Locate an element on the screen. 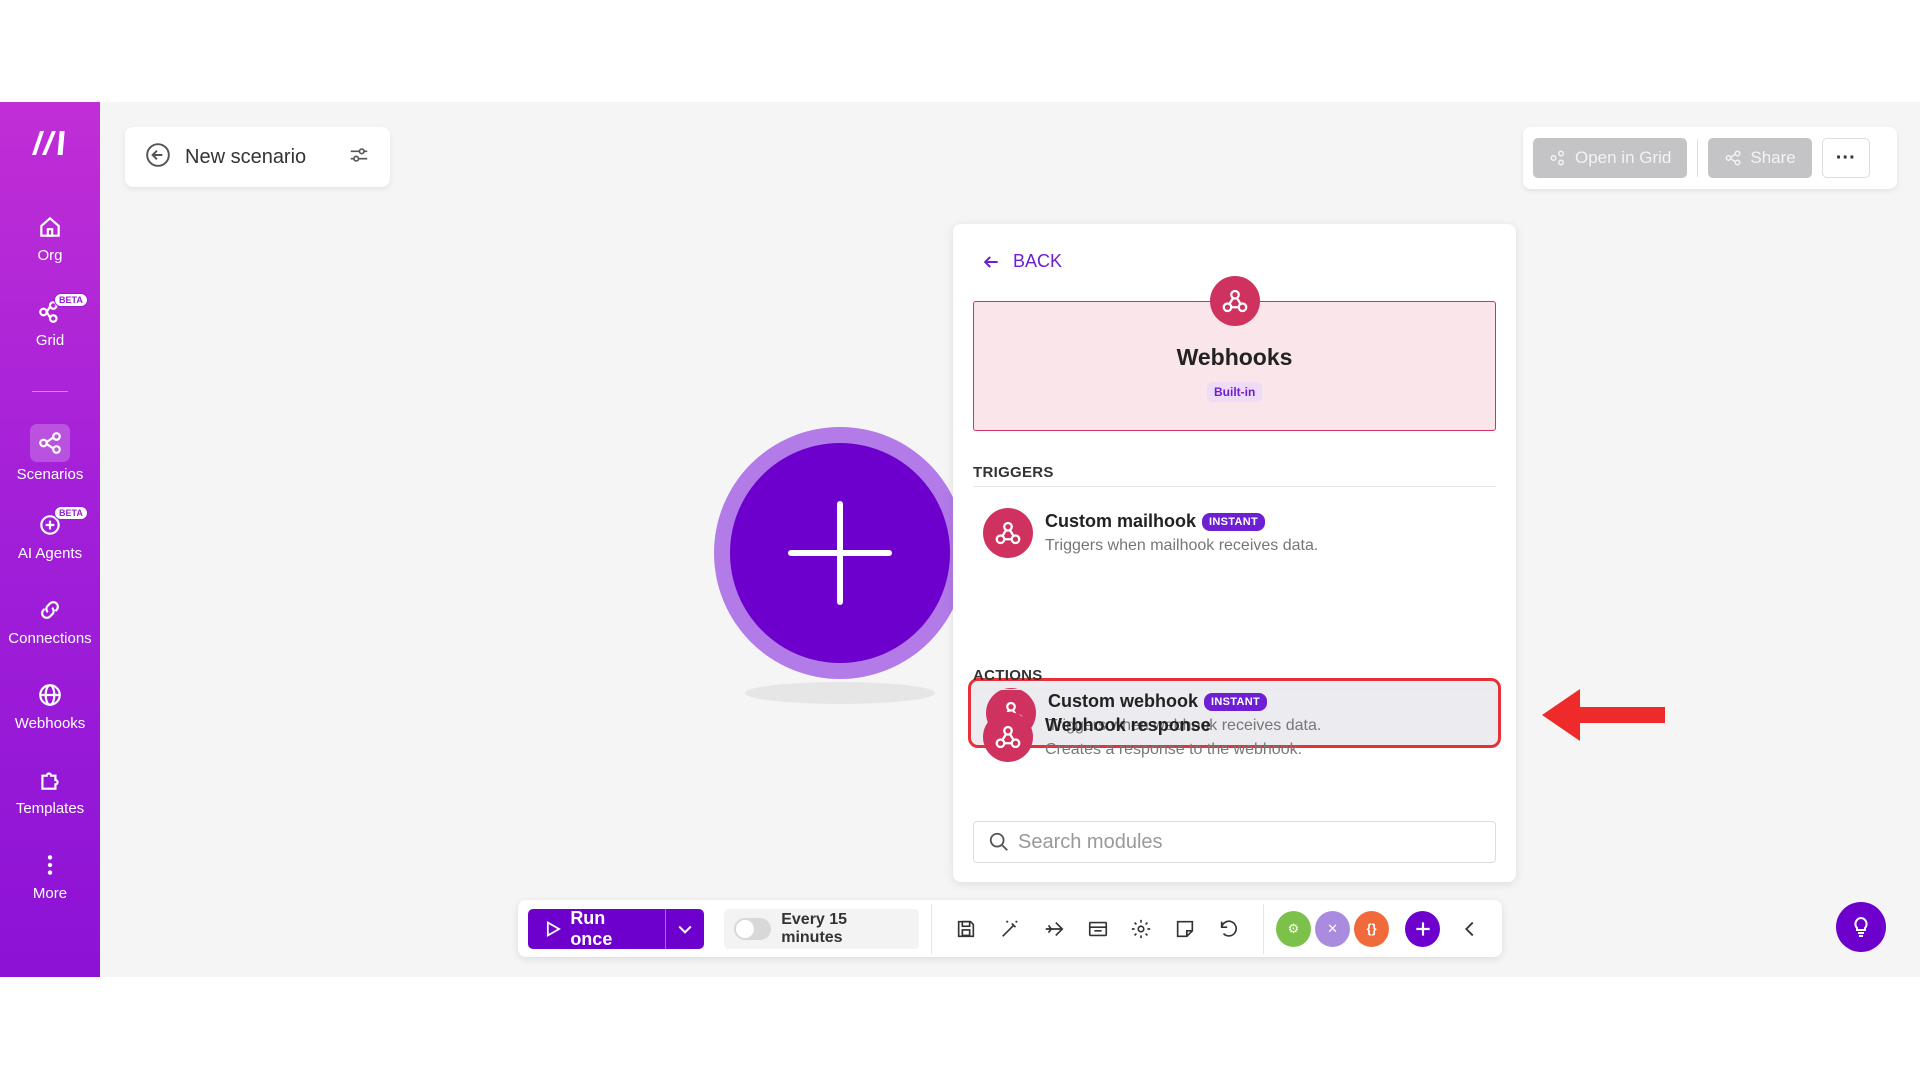 This screenshot has width=1920, height=1080. add-app-button is located at coordinates (1423, 928).